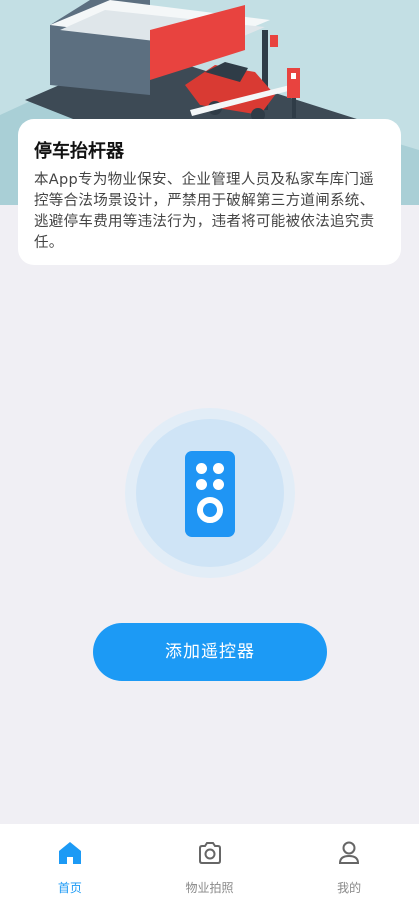  What do you see at coordinates (349, 888) in the screenshot?
I see `tab-mine-label: 我的` at bounding box center [349, 888].